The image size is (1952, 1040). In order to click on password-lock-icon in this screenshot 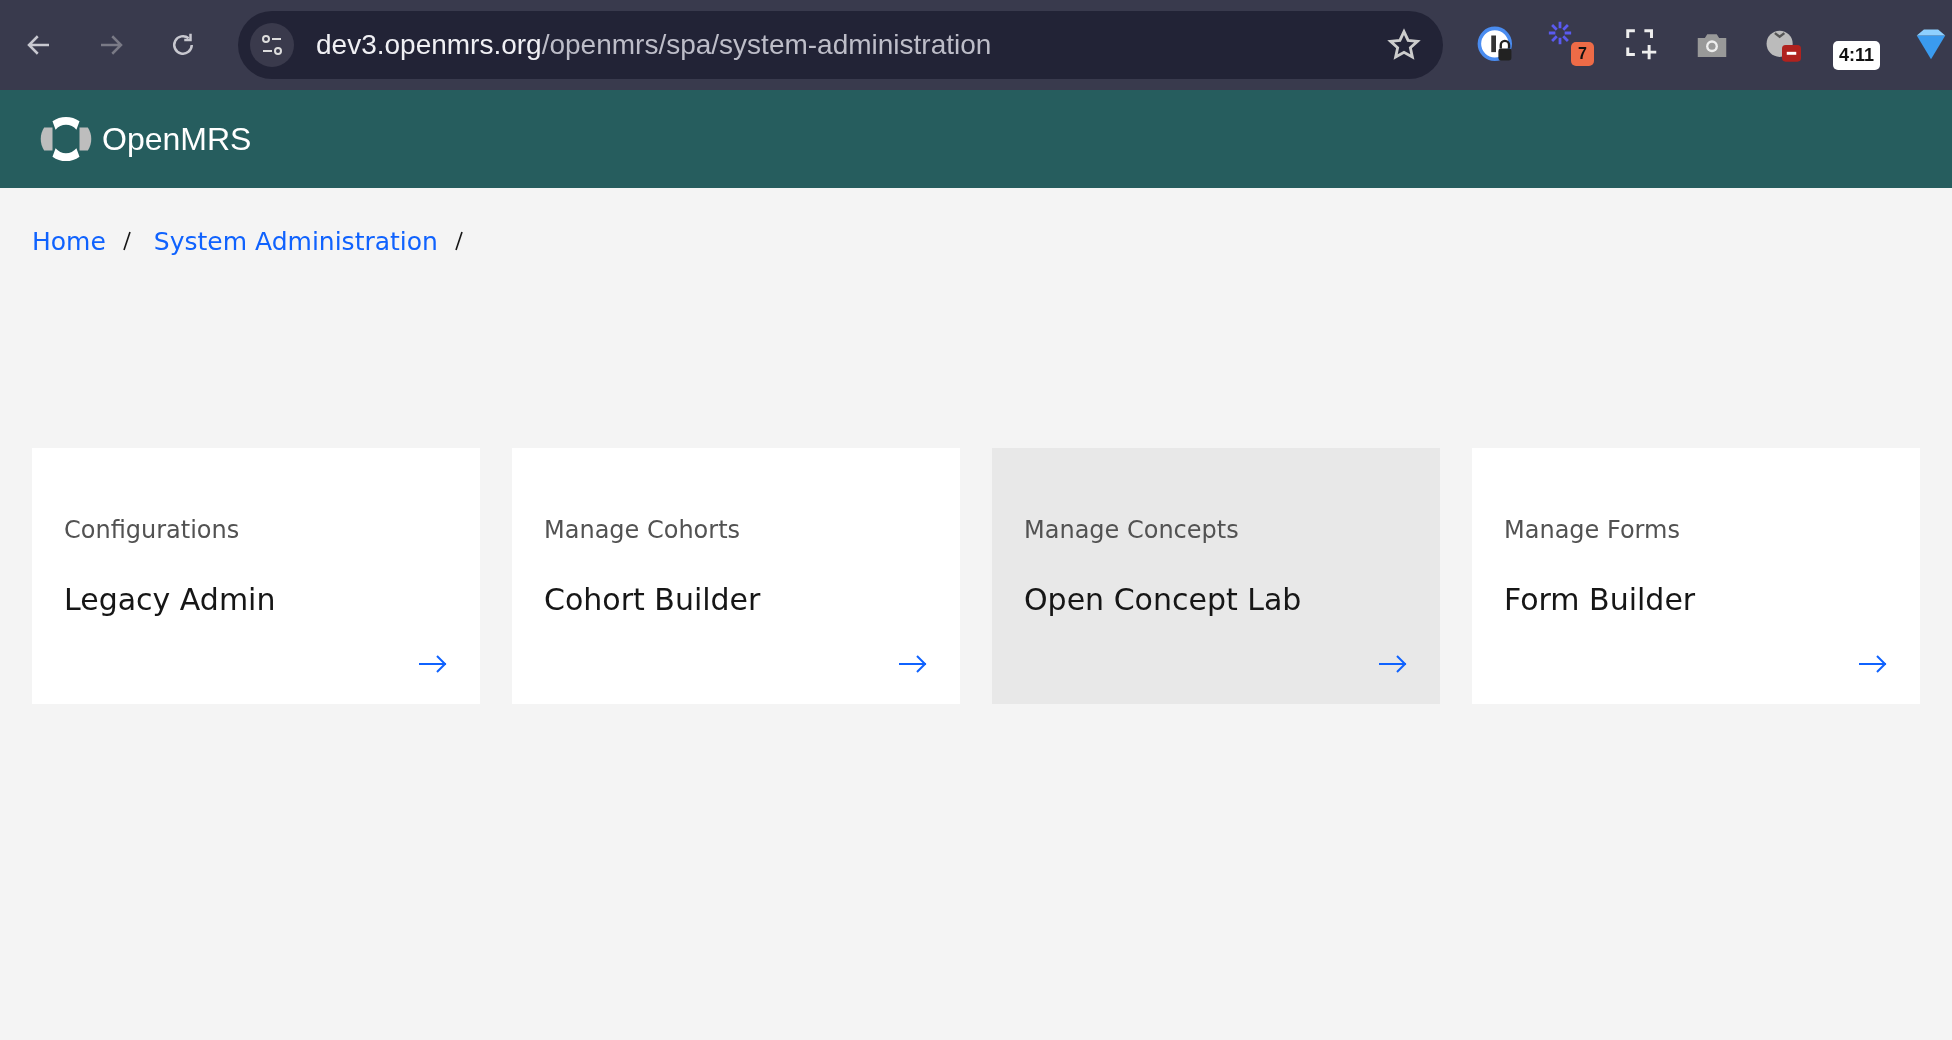, I will do `click(1496, 45)`.